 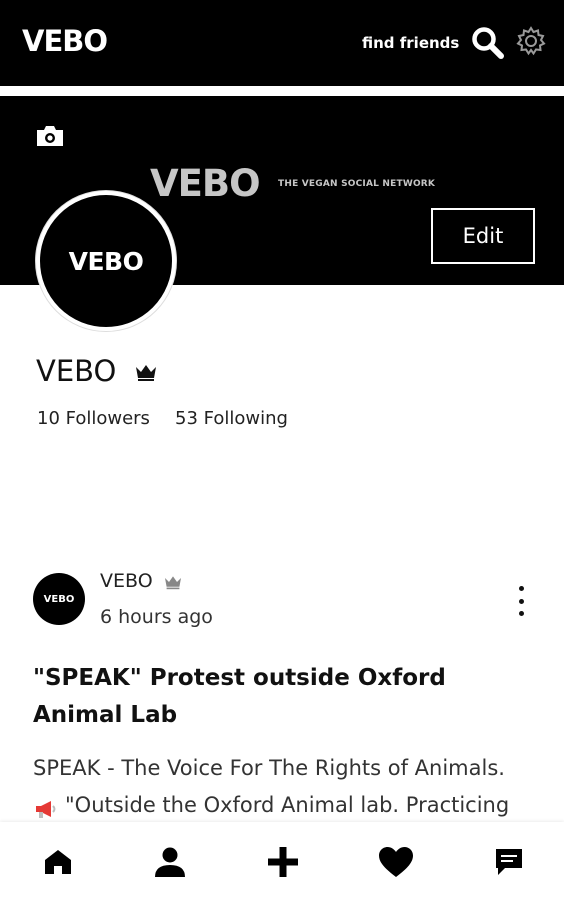 What do you see at coordinates (126, 581) in the screenshot?
I see `post-author-name: VEBO` at bounding box center [126, 581].